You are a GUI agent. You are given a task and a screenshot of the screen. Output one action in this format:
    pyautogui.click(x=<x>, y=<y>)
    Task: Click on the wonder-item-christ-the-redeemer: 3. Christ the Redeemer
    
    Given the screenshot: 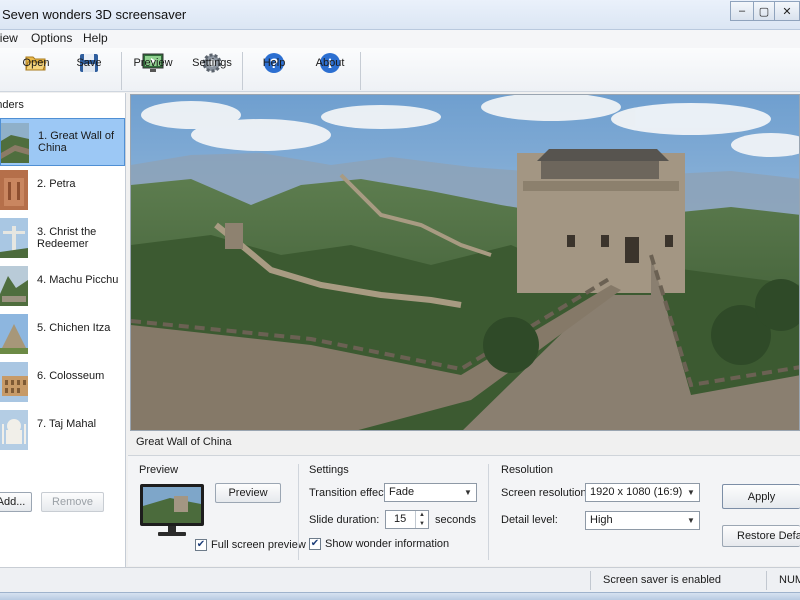 What is the action you would take?
    pyautogui.click(x=62, y=238)
    